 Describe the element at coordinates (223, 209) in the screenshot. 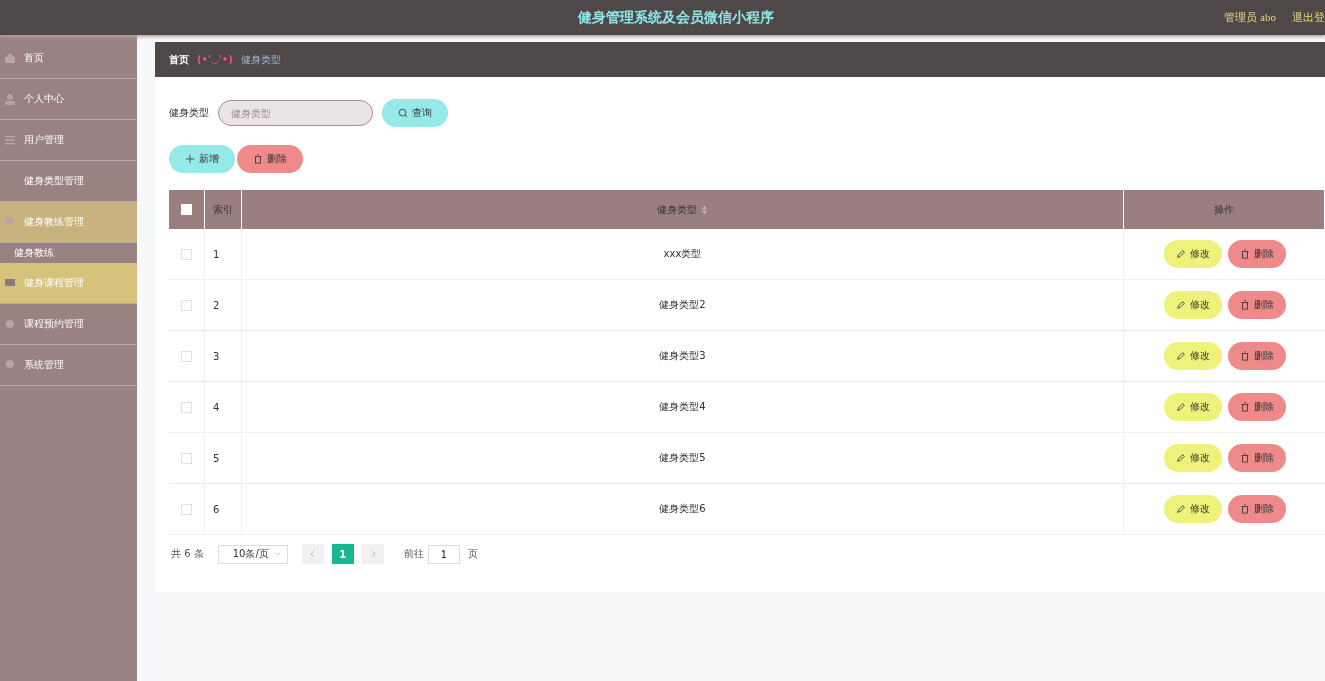

I see `column-header: 索引` at that location.